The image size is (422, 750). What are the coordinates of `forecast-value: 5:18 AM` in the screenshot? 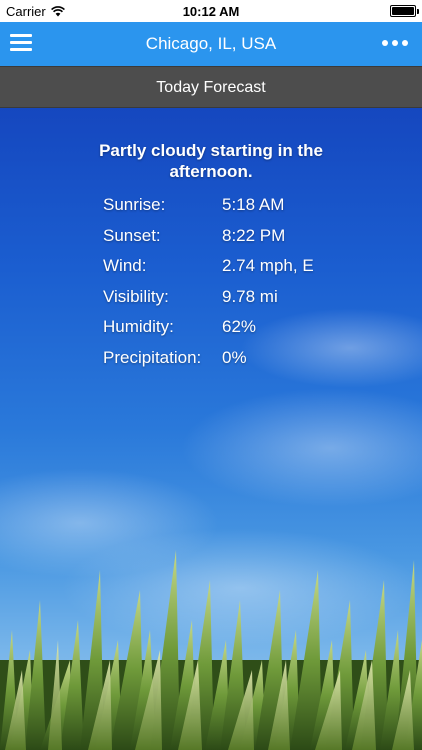 It's located at (253, 204).